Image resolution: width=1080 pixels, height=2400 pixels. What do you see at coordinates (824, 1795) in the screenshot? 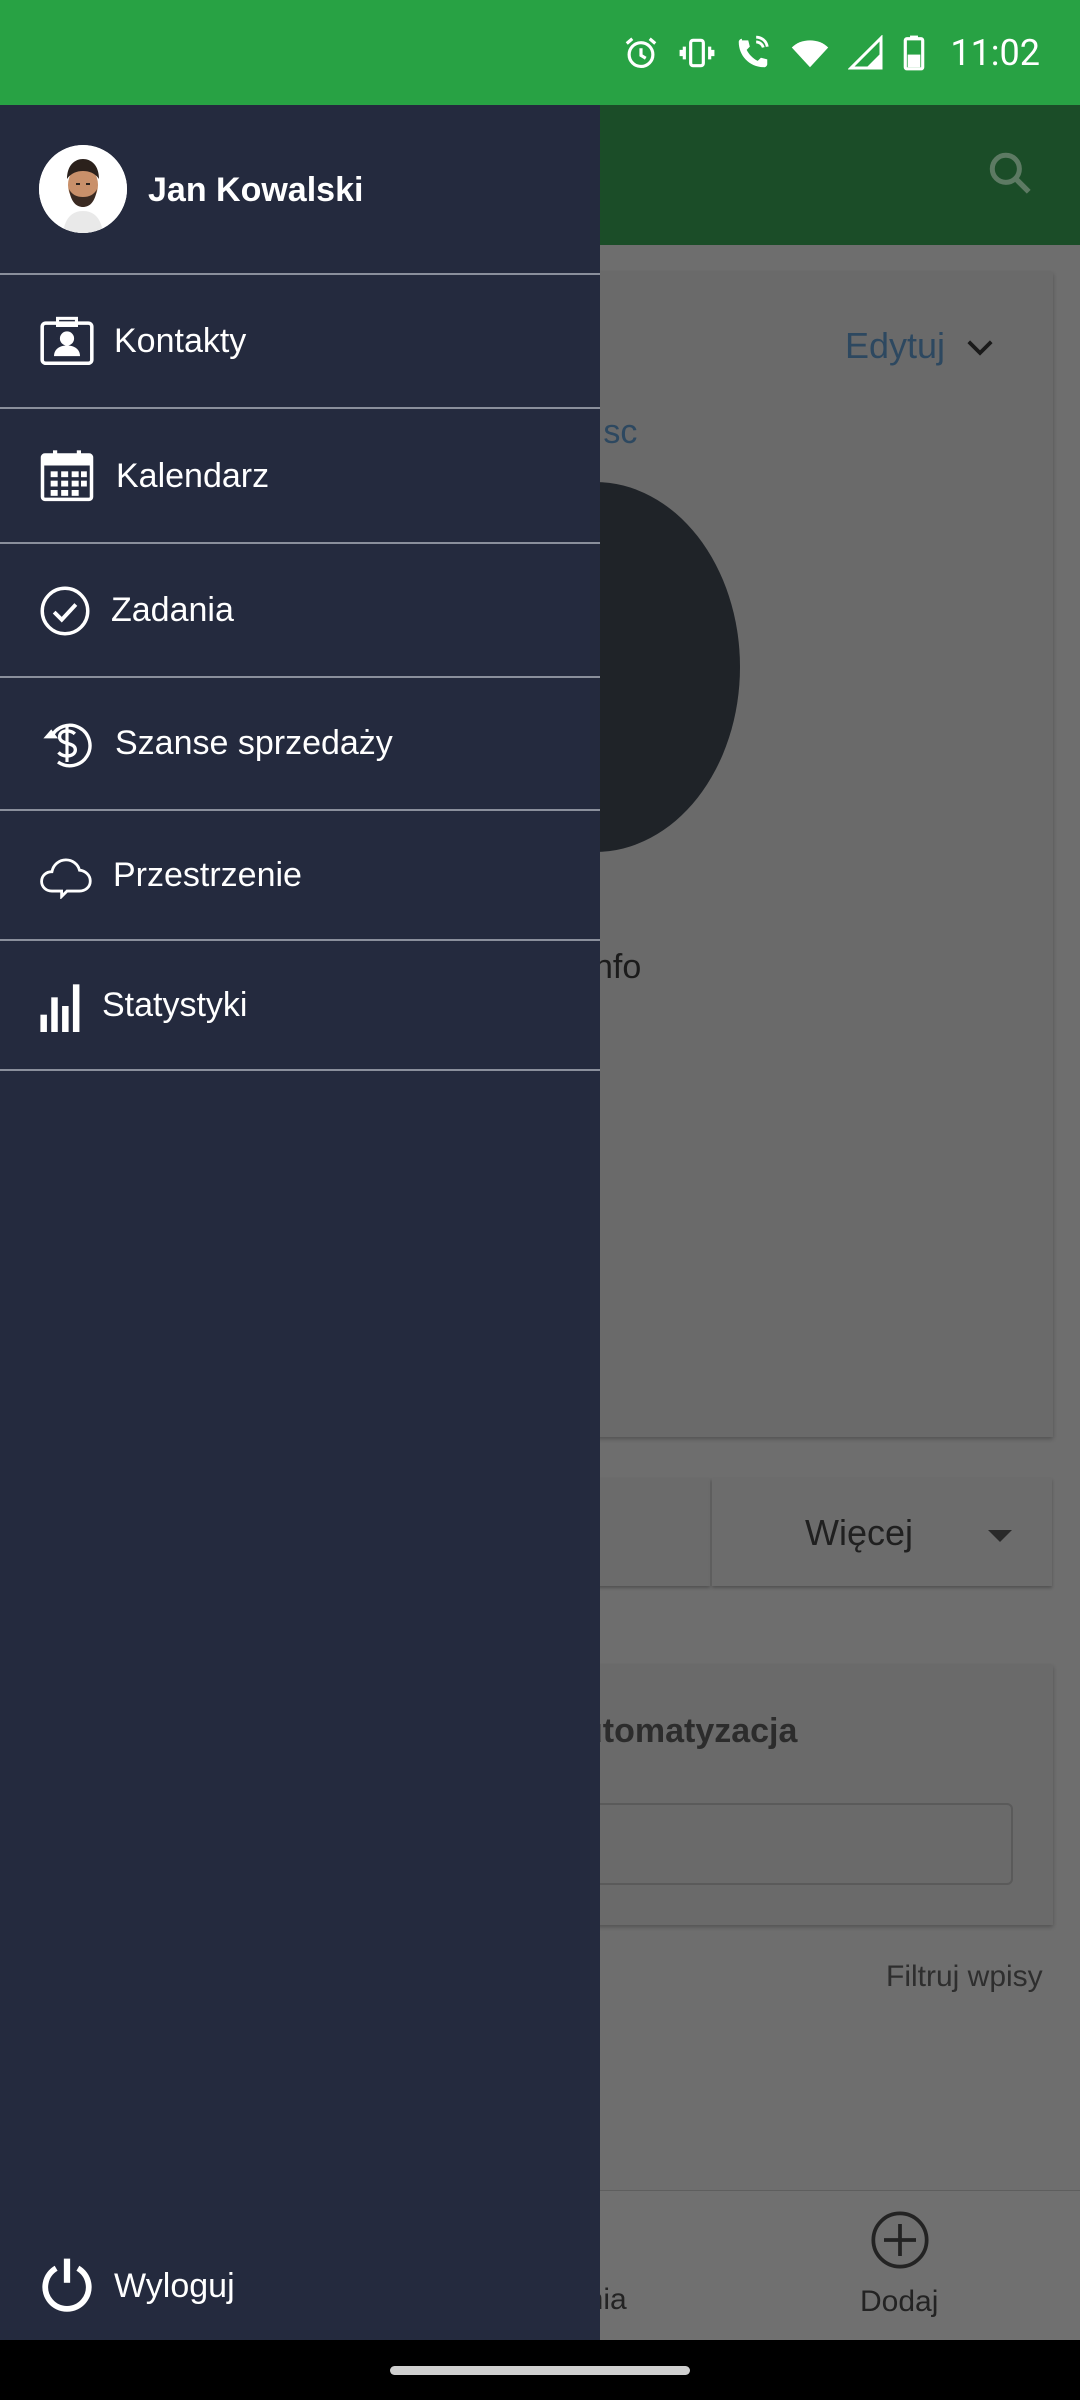
I see `automation-card` at bounding box center [824, 1795].